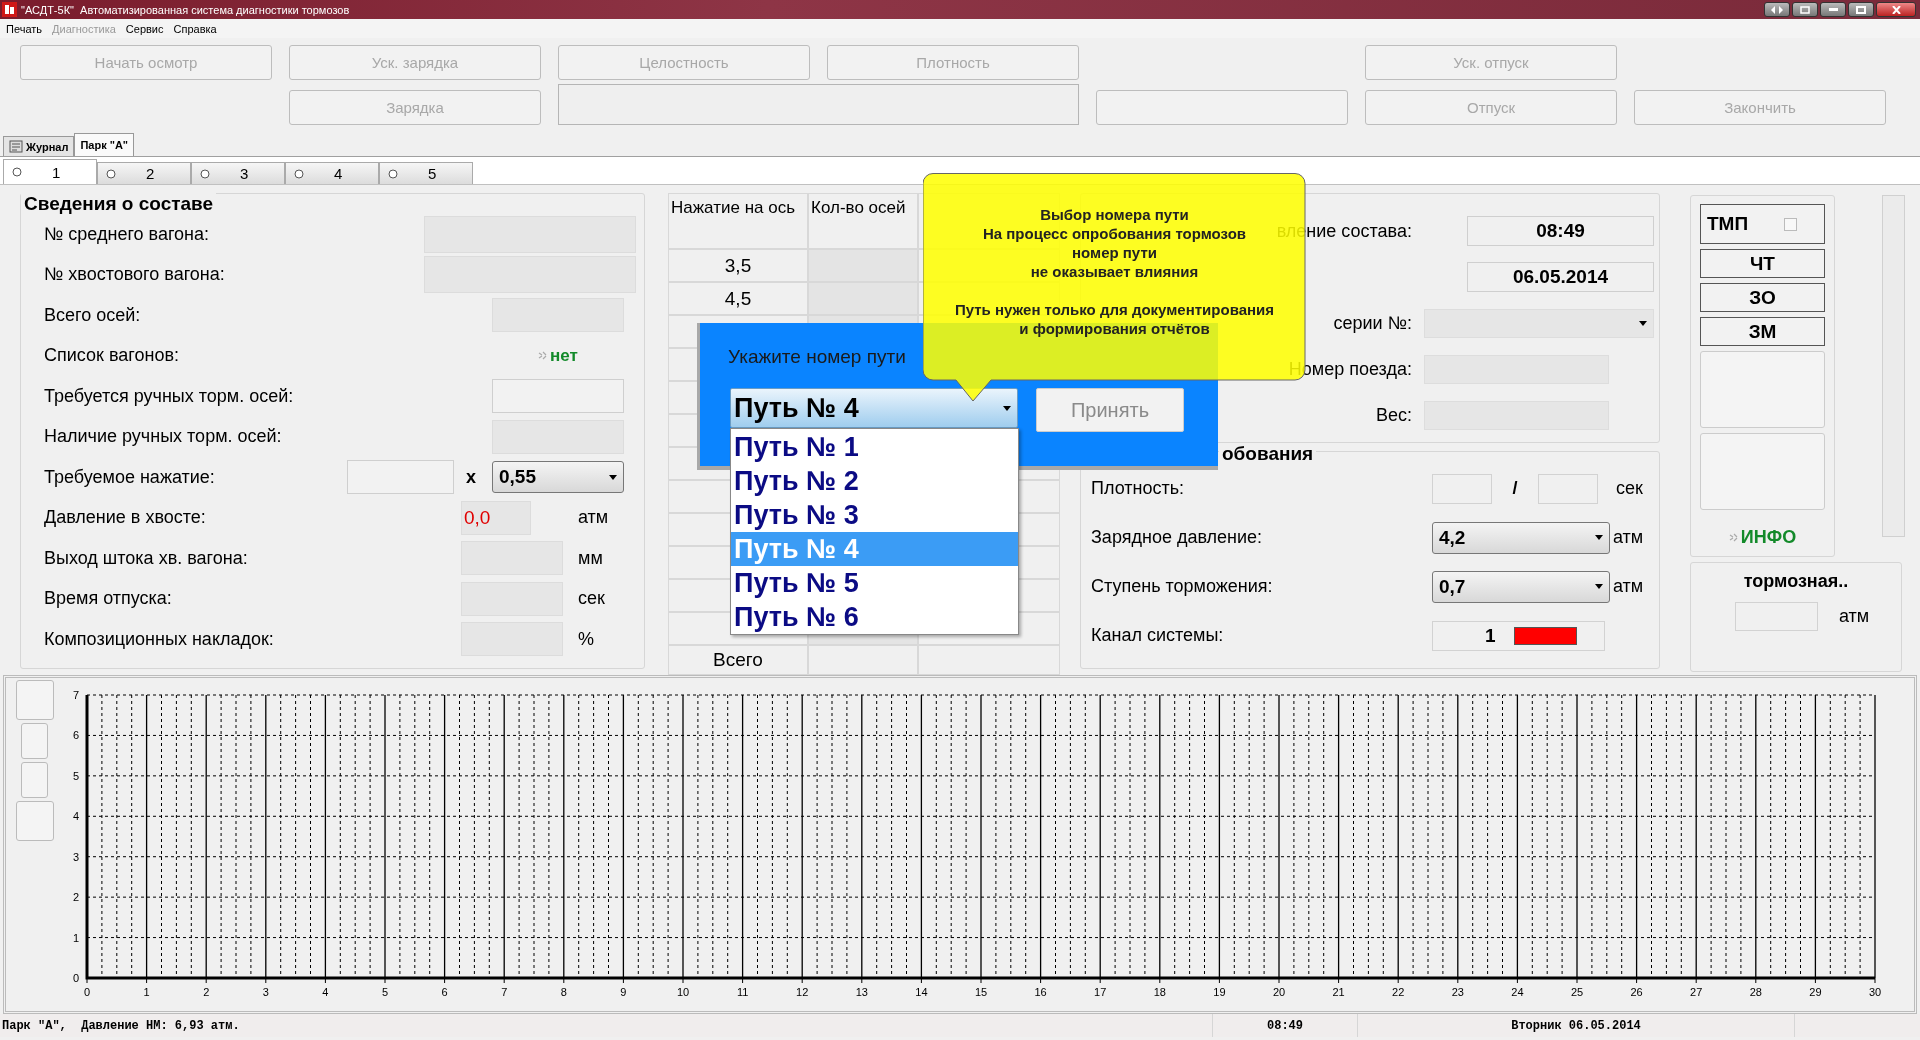  What do you see at coordinates (1777, 9) in the screenshot?
I see `arrows-button` at bounding box center [1777, 9].